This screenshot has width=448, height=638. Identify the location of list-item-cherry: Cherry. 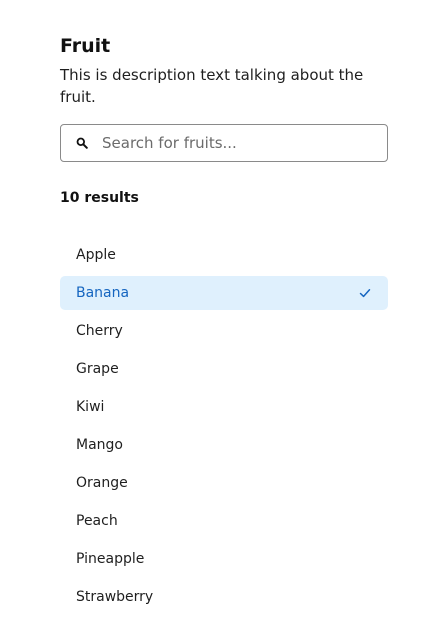
(224, 331).